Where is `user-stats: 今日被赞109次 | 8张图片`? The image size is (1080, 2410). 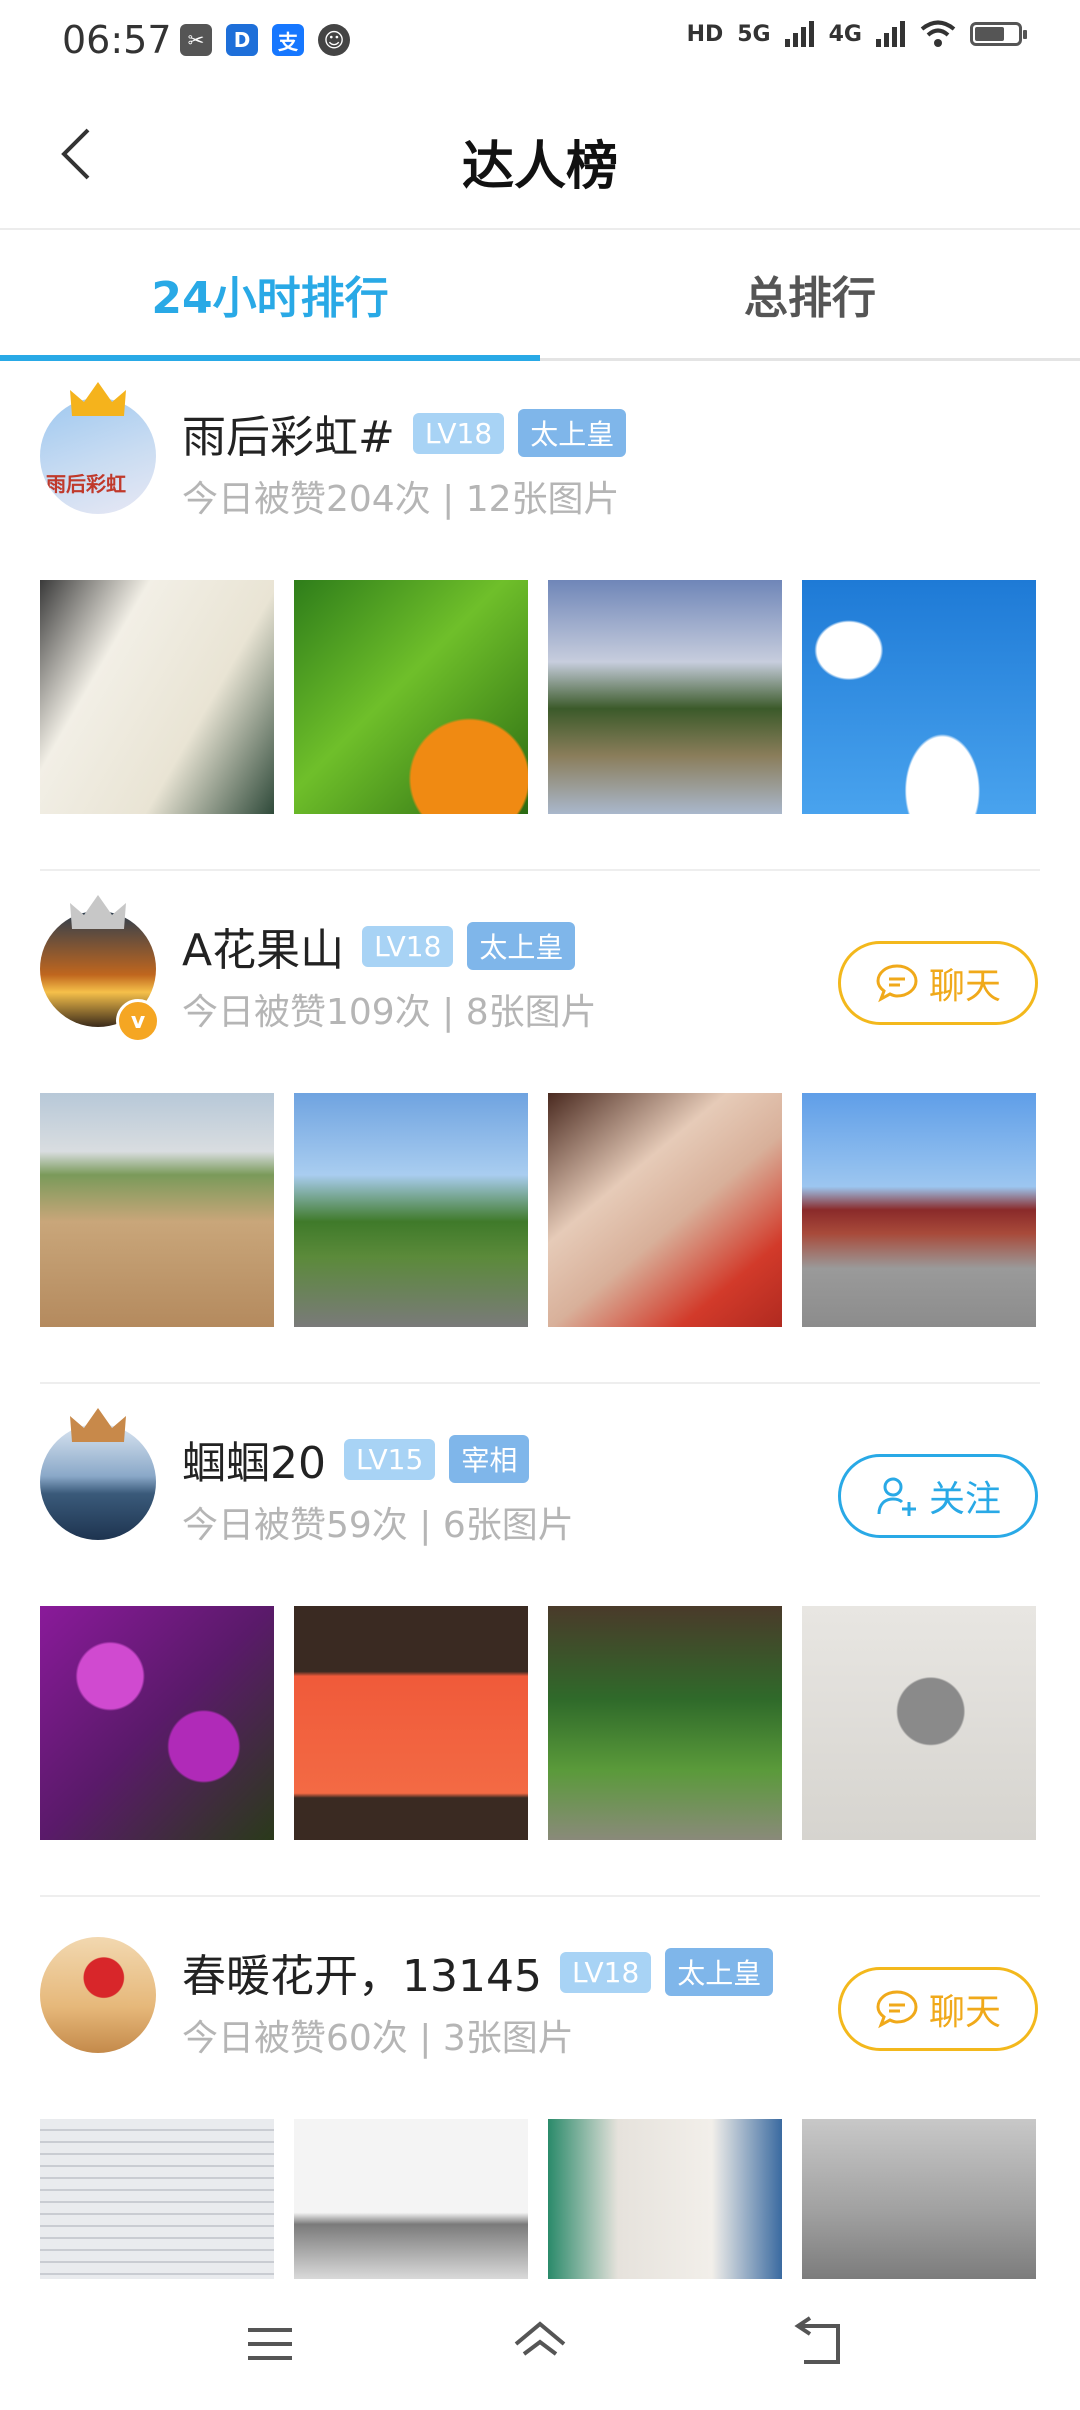
user-stats: 今日被赞109次 | 8张图片 is located at coordinates (389, 1012).